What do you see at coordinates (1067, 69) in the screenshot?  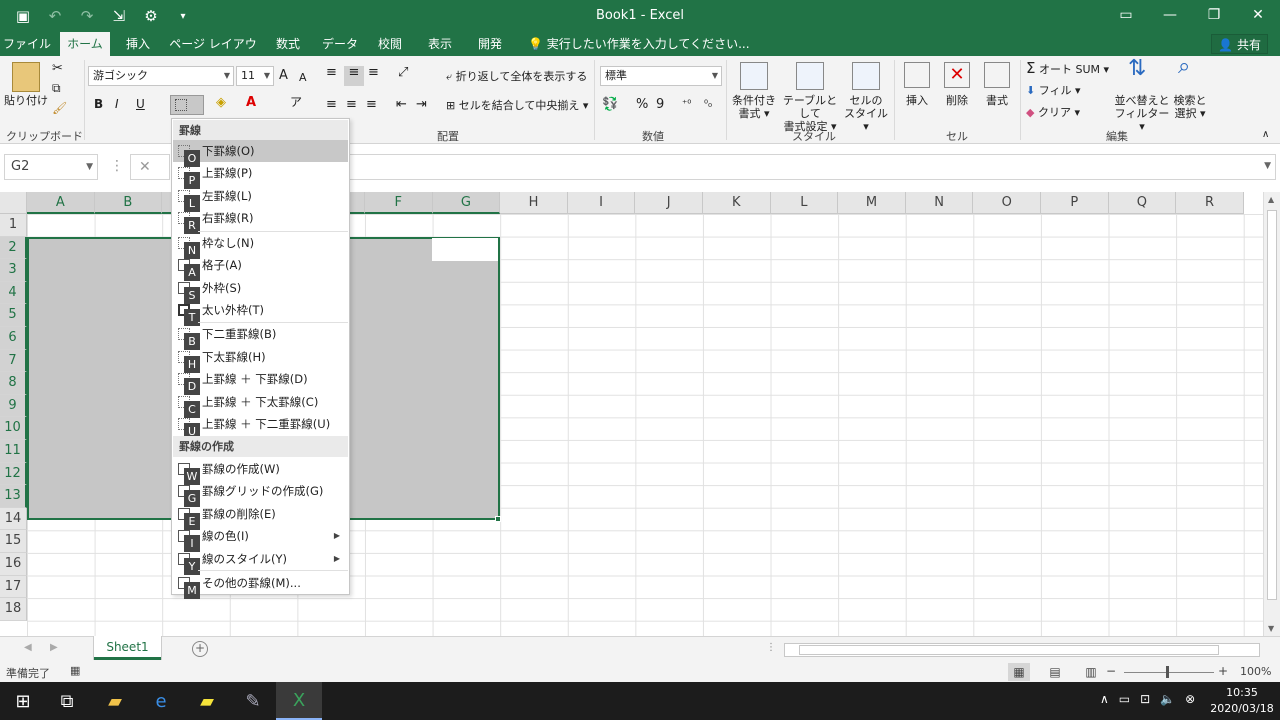 I see `autosum-button: Σ オート SUM ▾` at bounding box center [1067, 69].